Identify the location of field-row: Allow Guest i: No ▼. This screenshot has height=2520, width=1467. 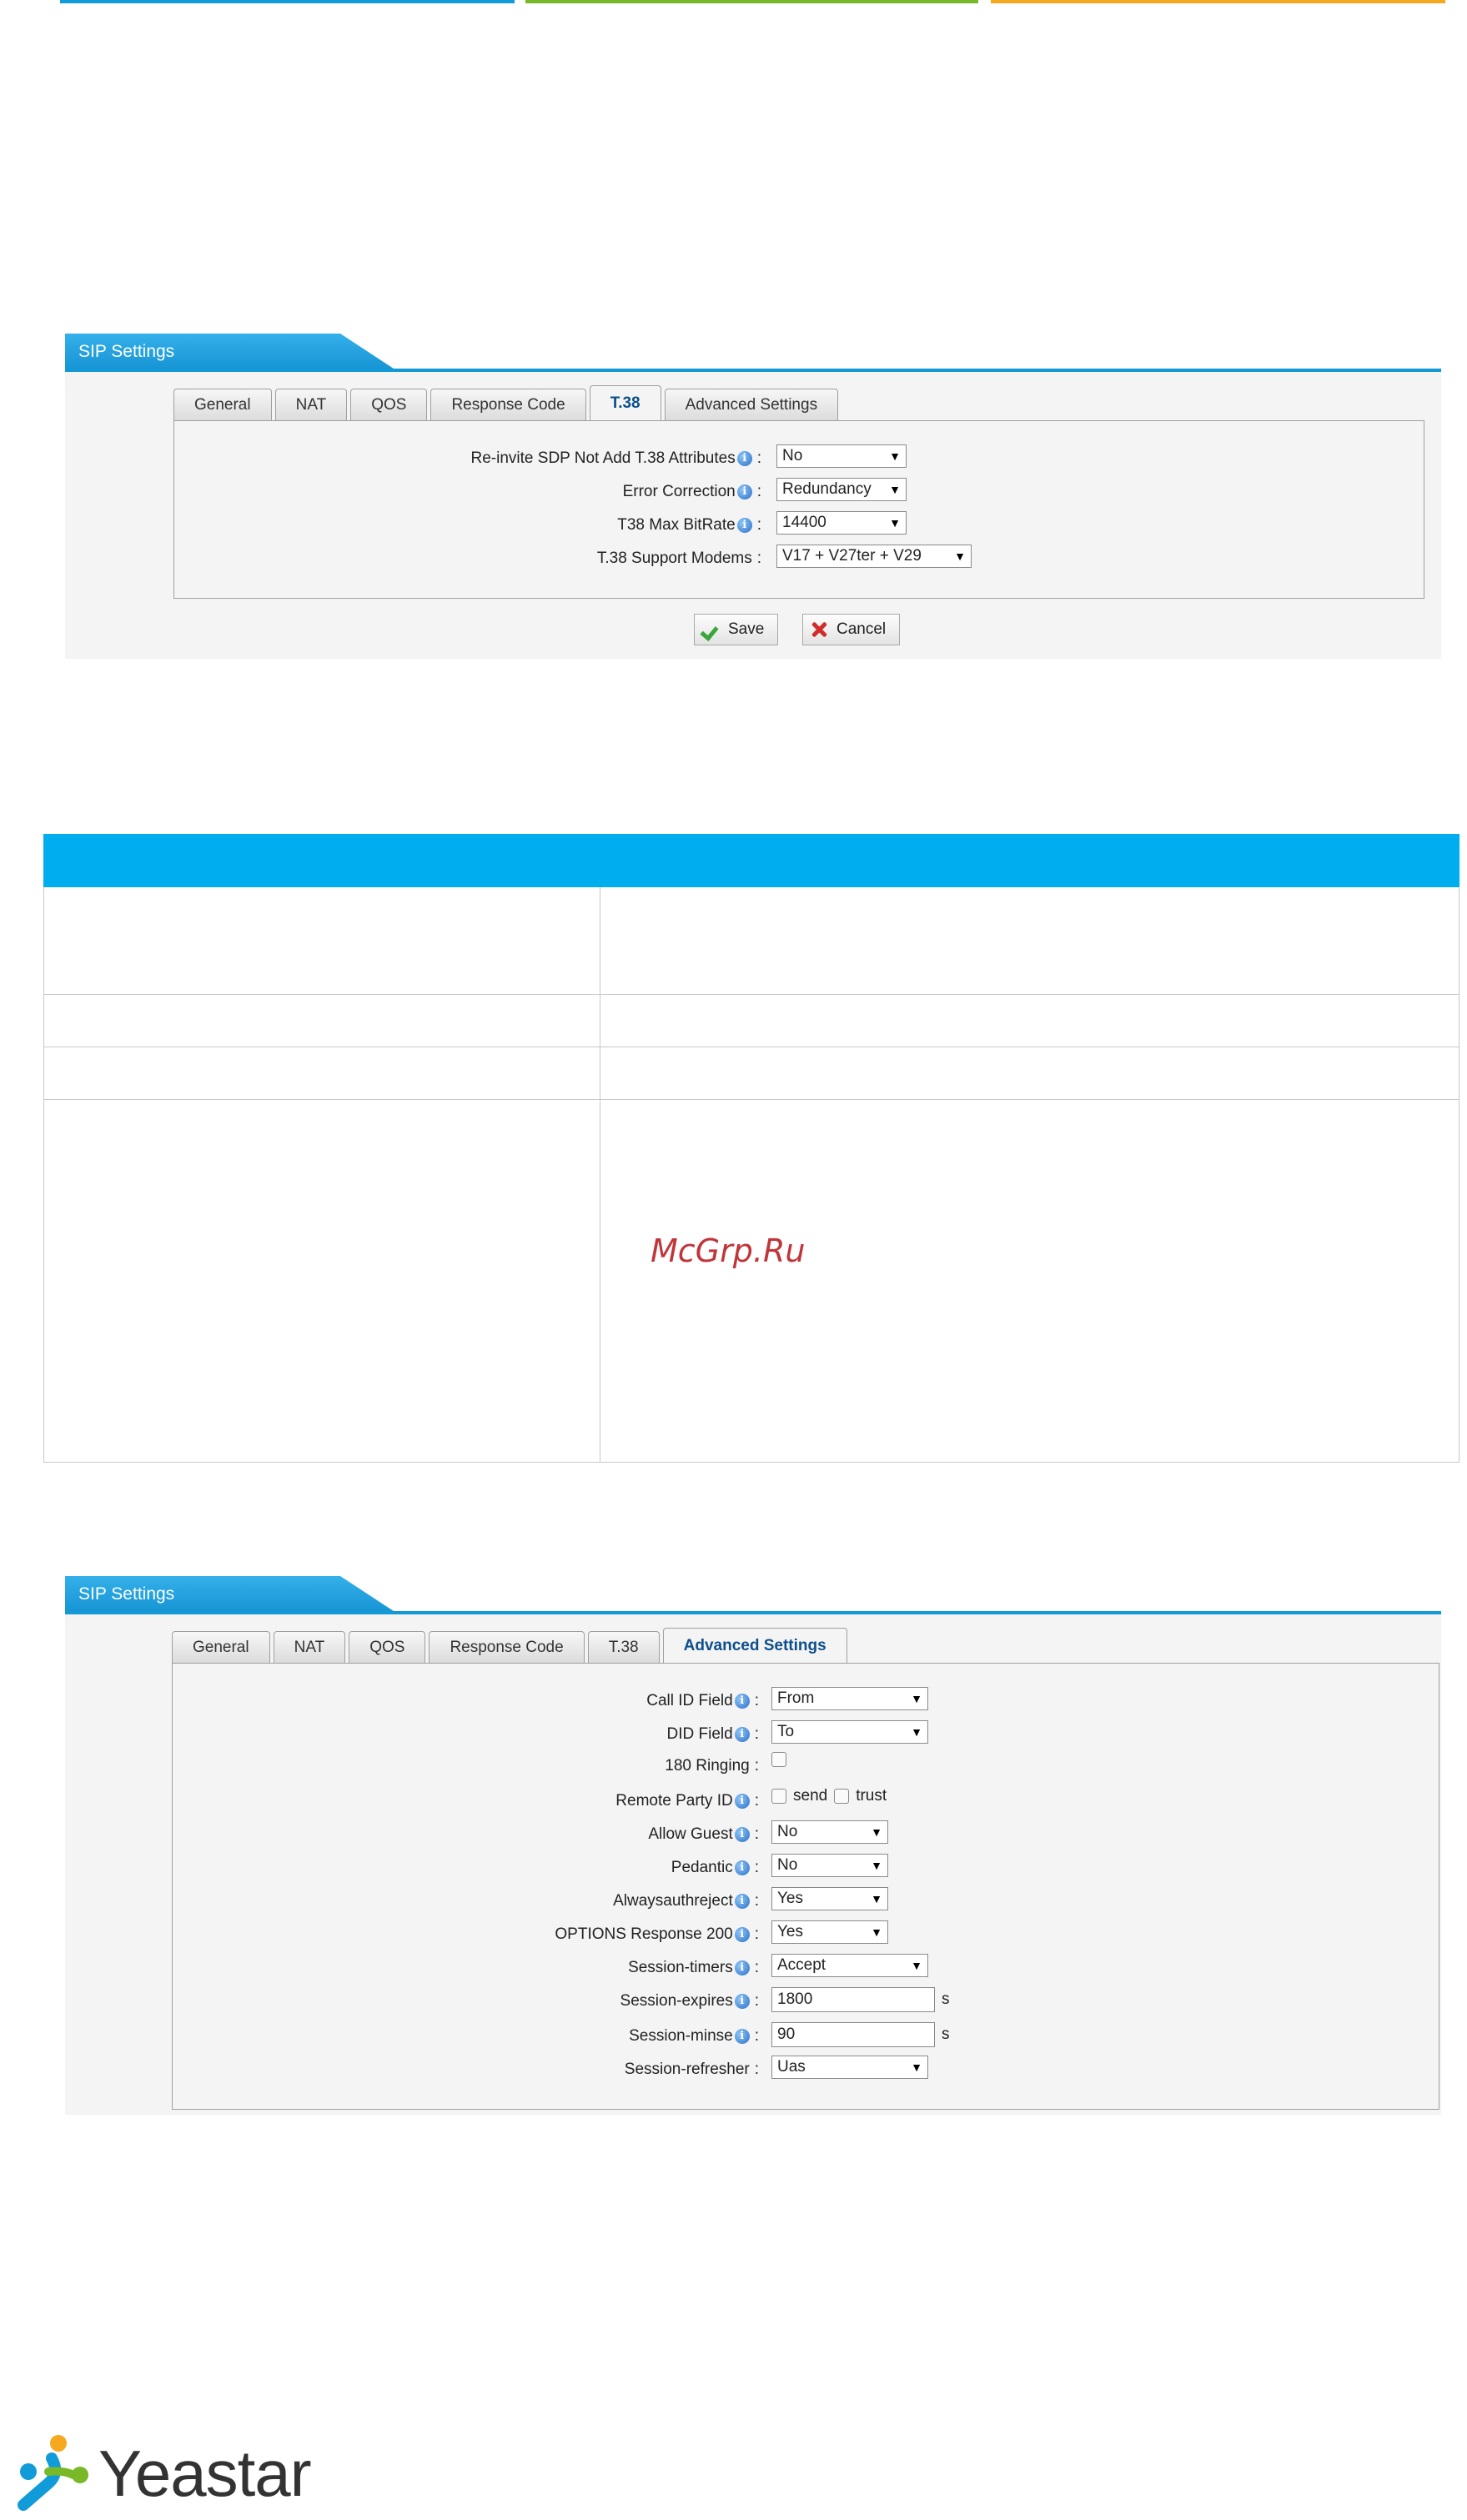
(806, 1834).